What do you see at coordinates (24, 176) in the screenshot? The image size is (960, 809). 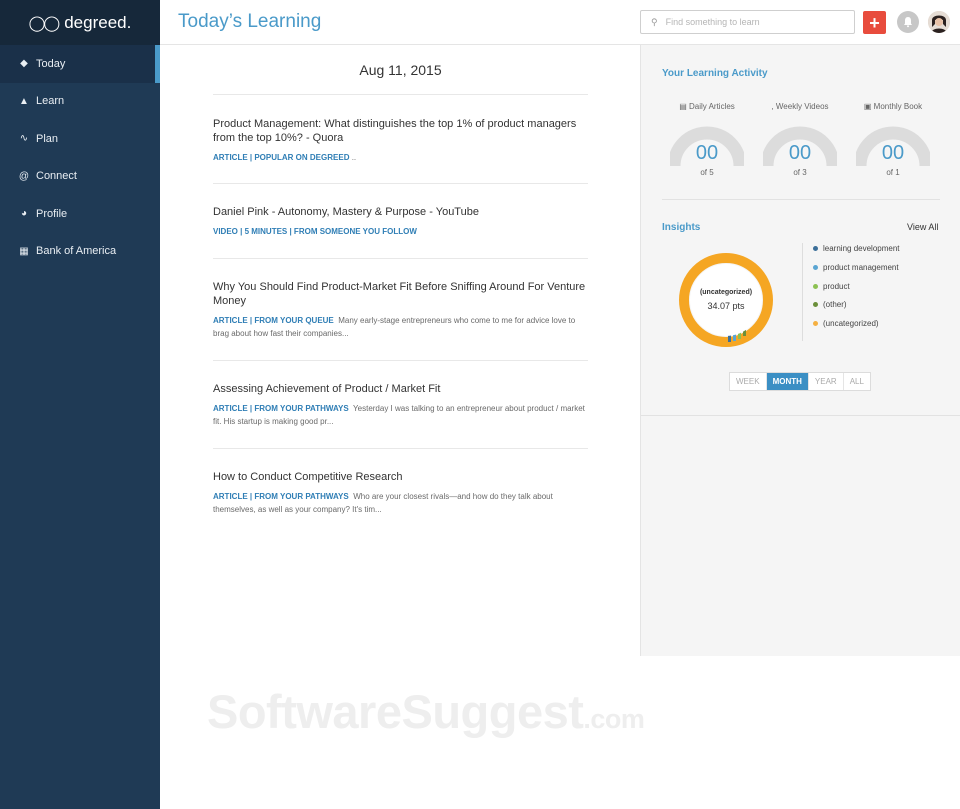 I see `at-icon: @` at bounding box center [24, 176].